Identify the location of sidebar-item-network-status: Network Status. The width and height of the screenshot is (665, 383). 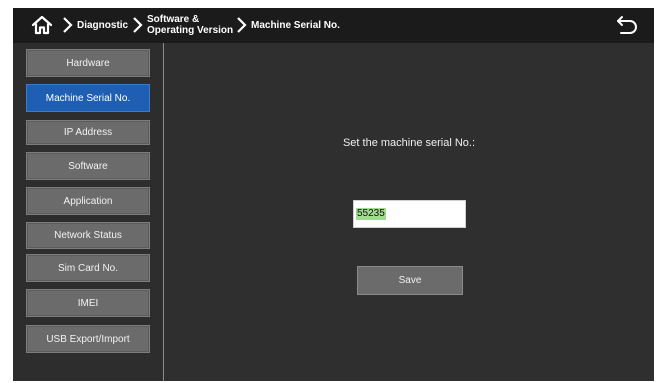
(88, 235).